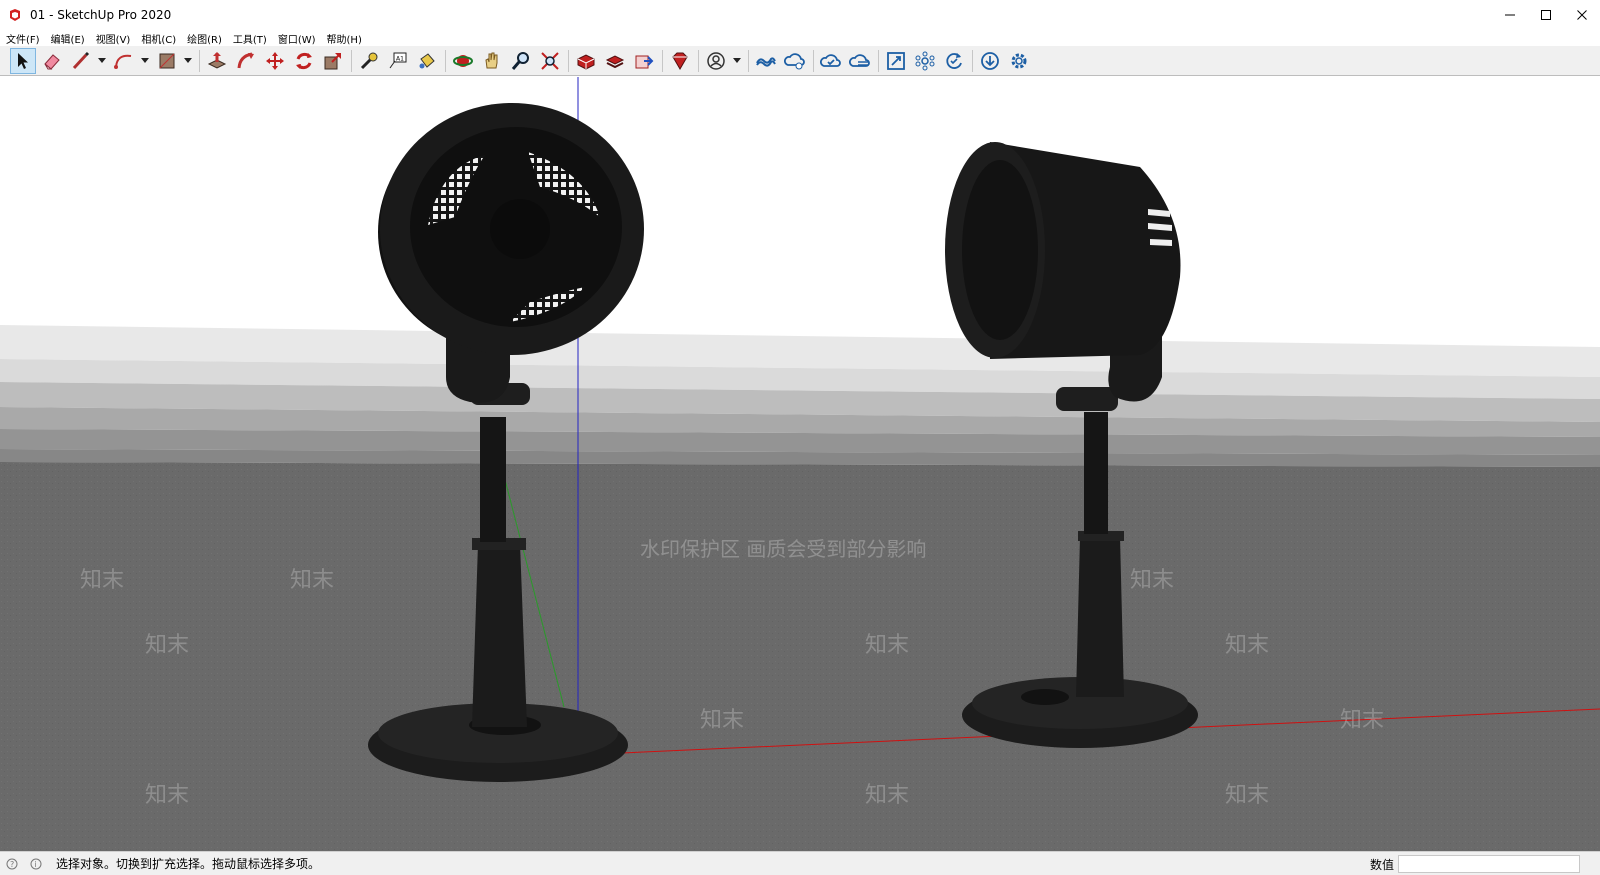 The height and width of the screenshot is (875, 1600). I want to click on eraser-icon, so click(52, 61).